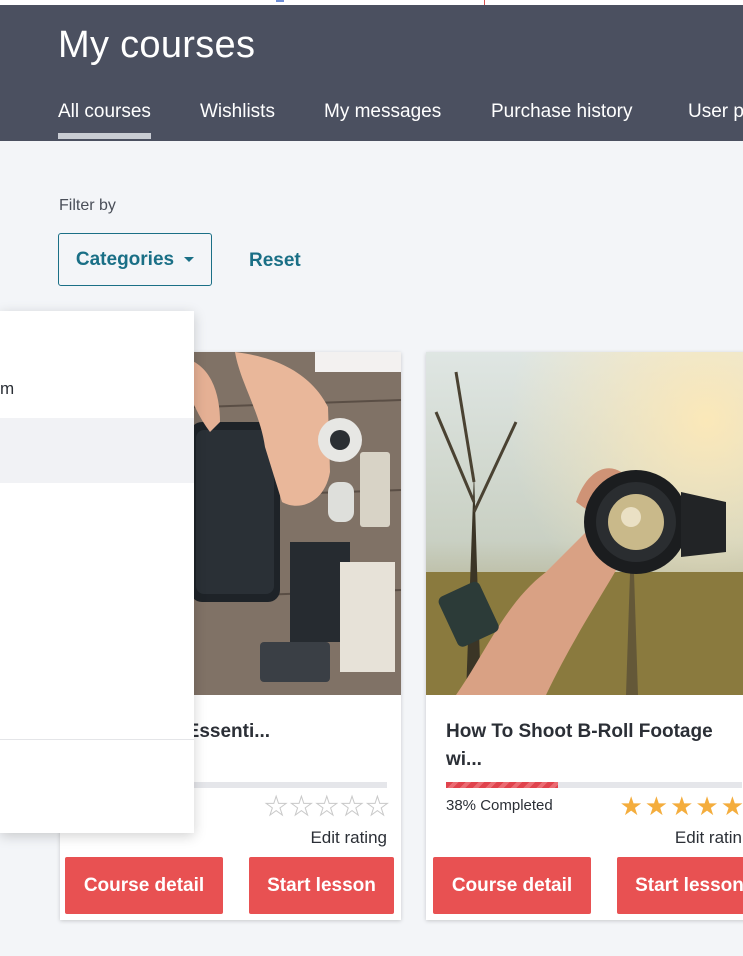 The image size is (743, 956). I want to click on caret-down-icon, so click(189, 259).